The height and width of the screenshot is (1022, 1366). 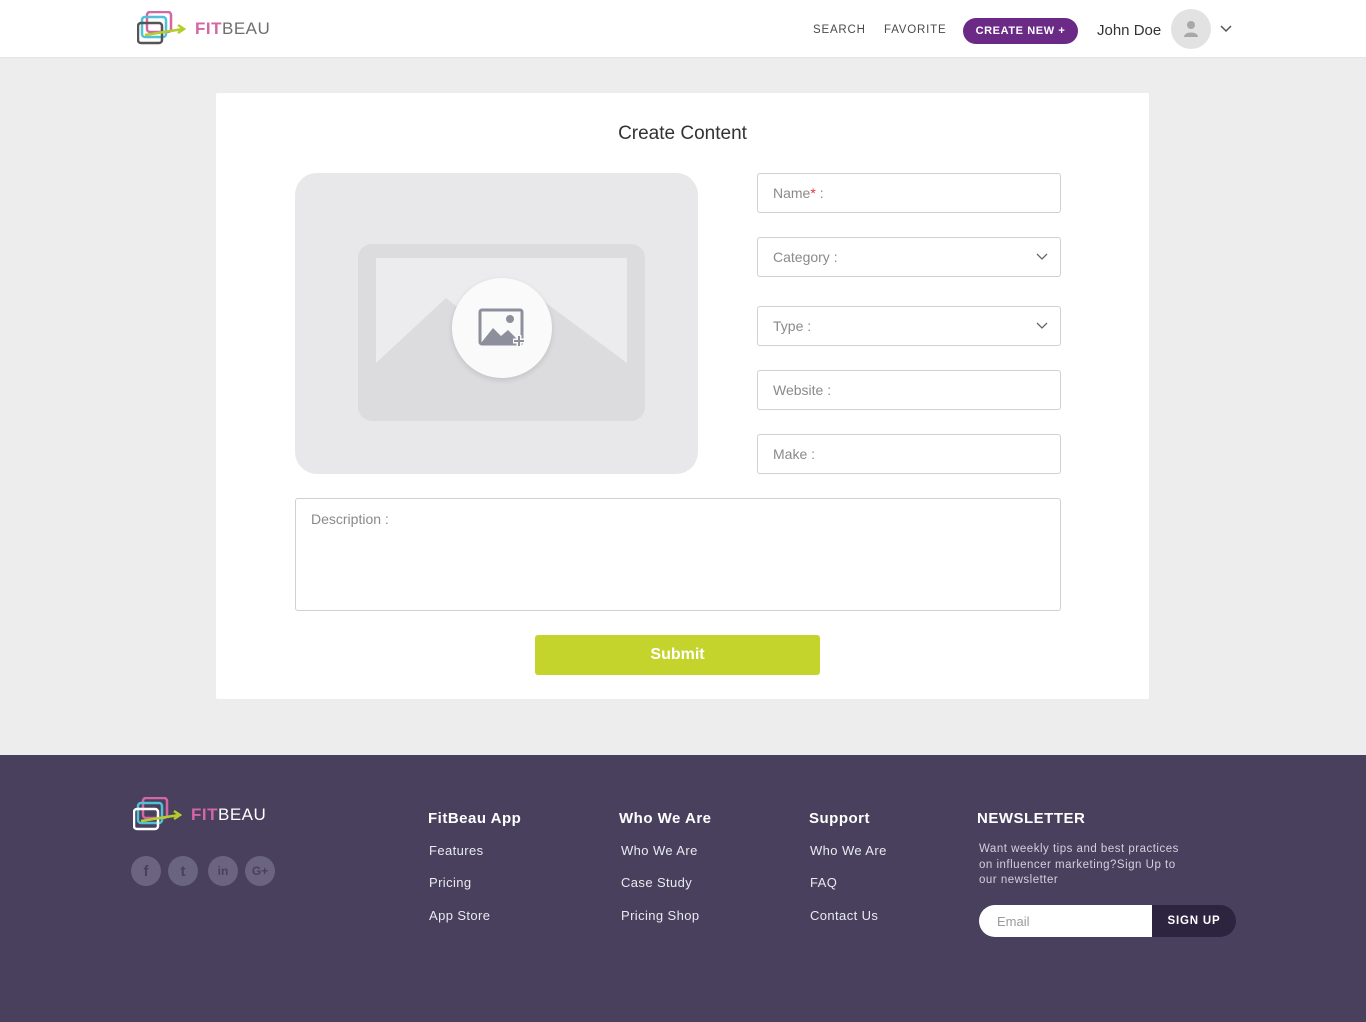 I want to click on footer-link-support-who: Who We Are, so click(x=848, y=850).